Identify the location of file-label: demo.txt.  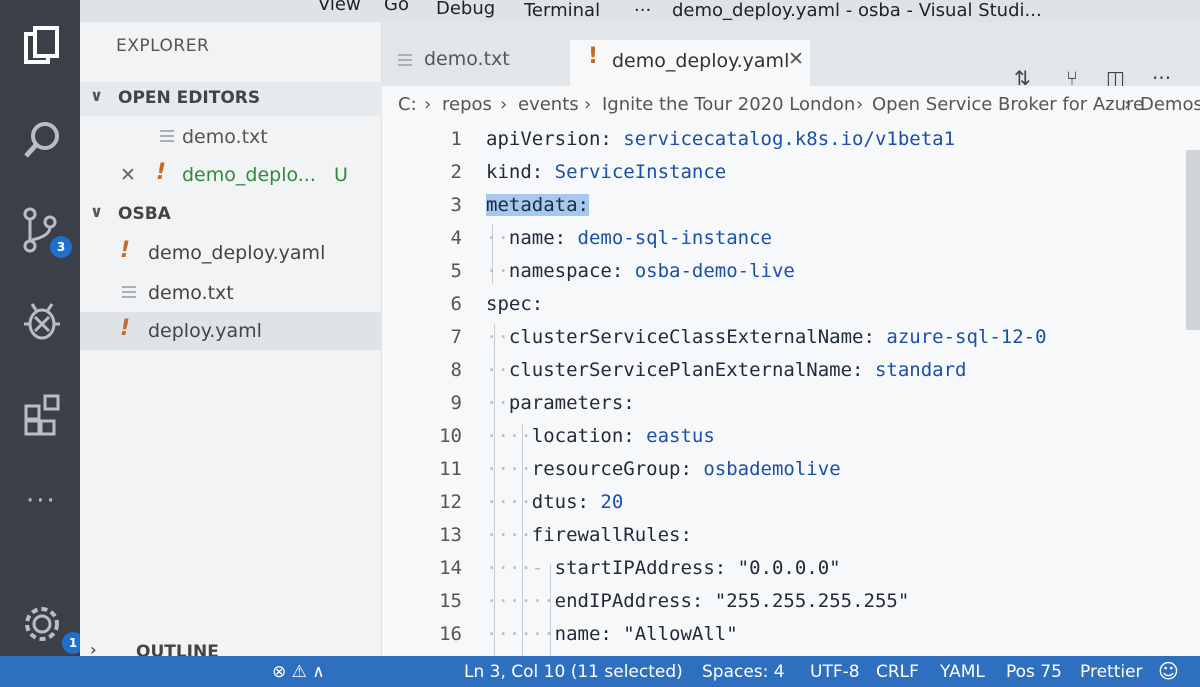
(191, 293).